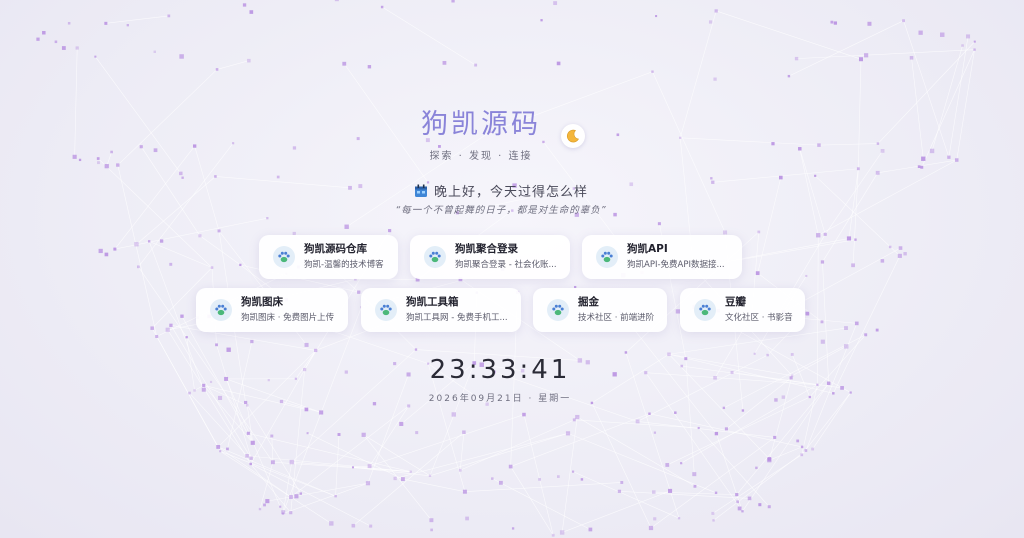 The width and height of the screenshot is (1024, 538). I want to click on crescent-moon-icon, so click(572, 136).